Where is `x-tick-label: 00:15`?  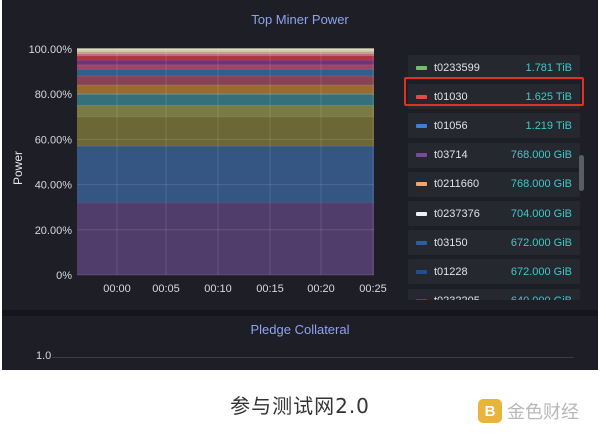
x-tick-label: 00:15 is located at coordinates (270, 289).